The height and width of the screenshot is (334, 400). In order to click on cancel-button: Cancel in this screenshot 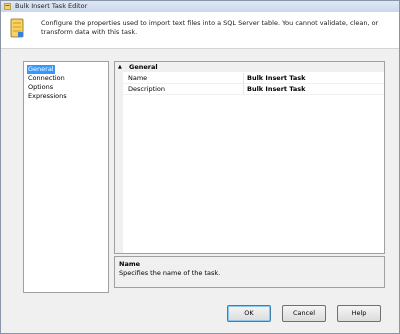, I will do `click(304, 313)`.